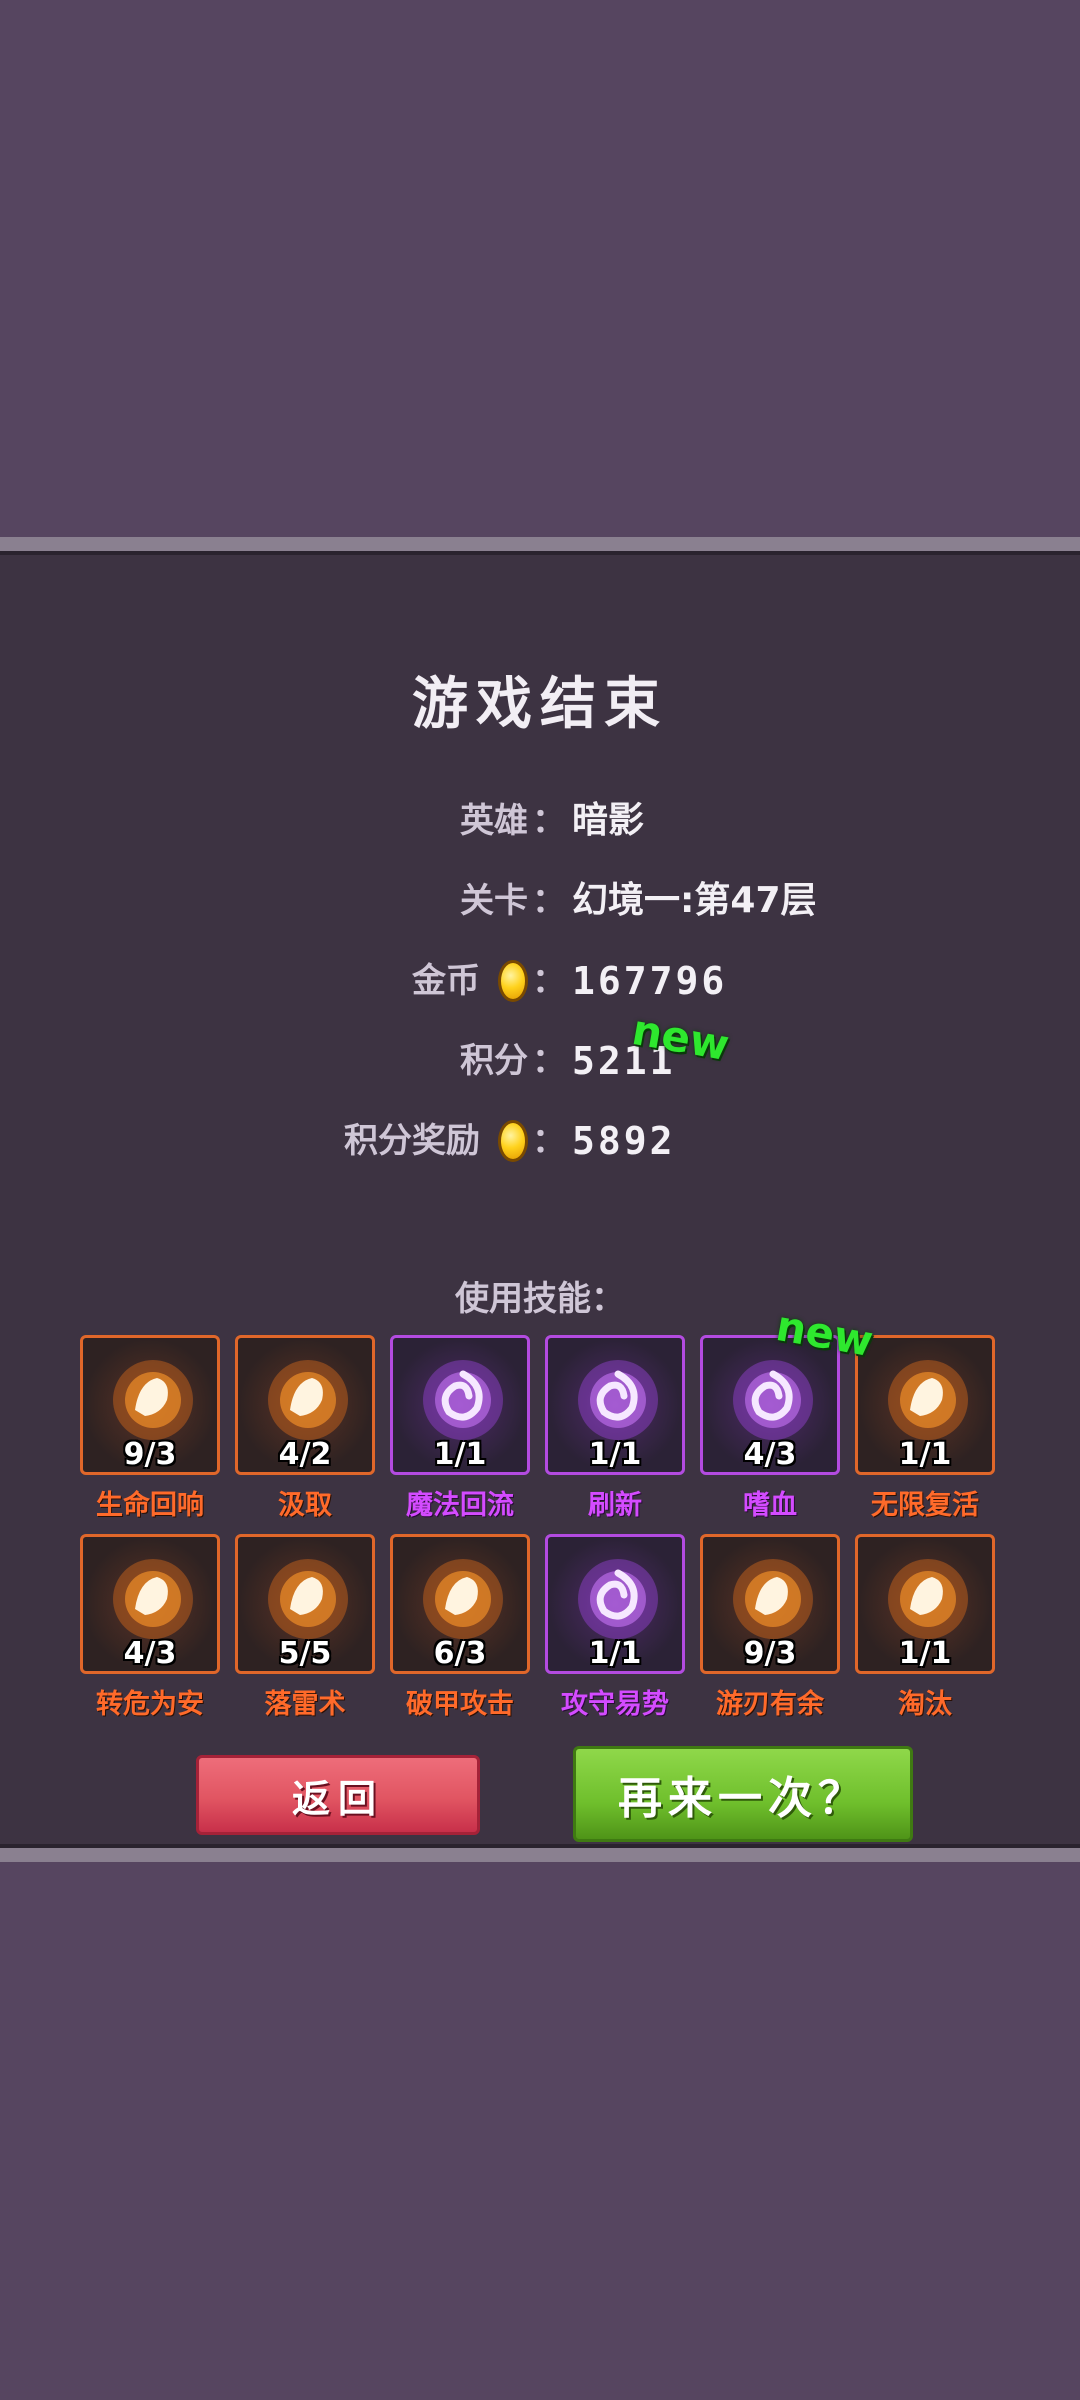  I want to click on skill-name: 转危为安, so click(150, 1704).